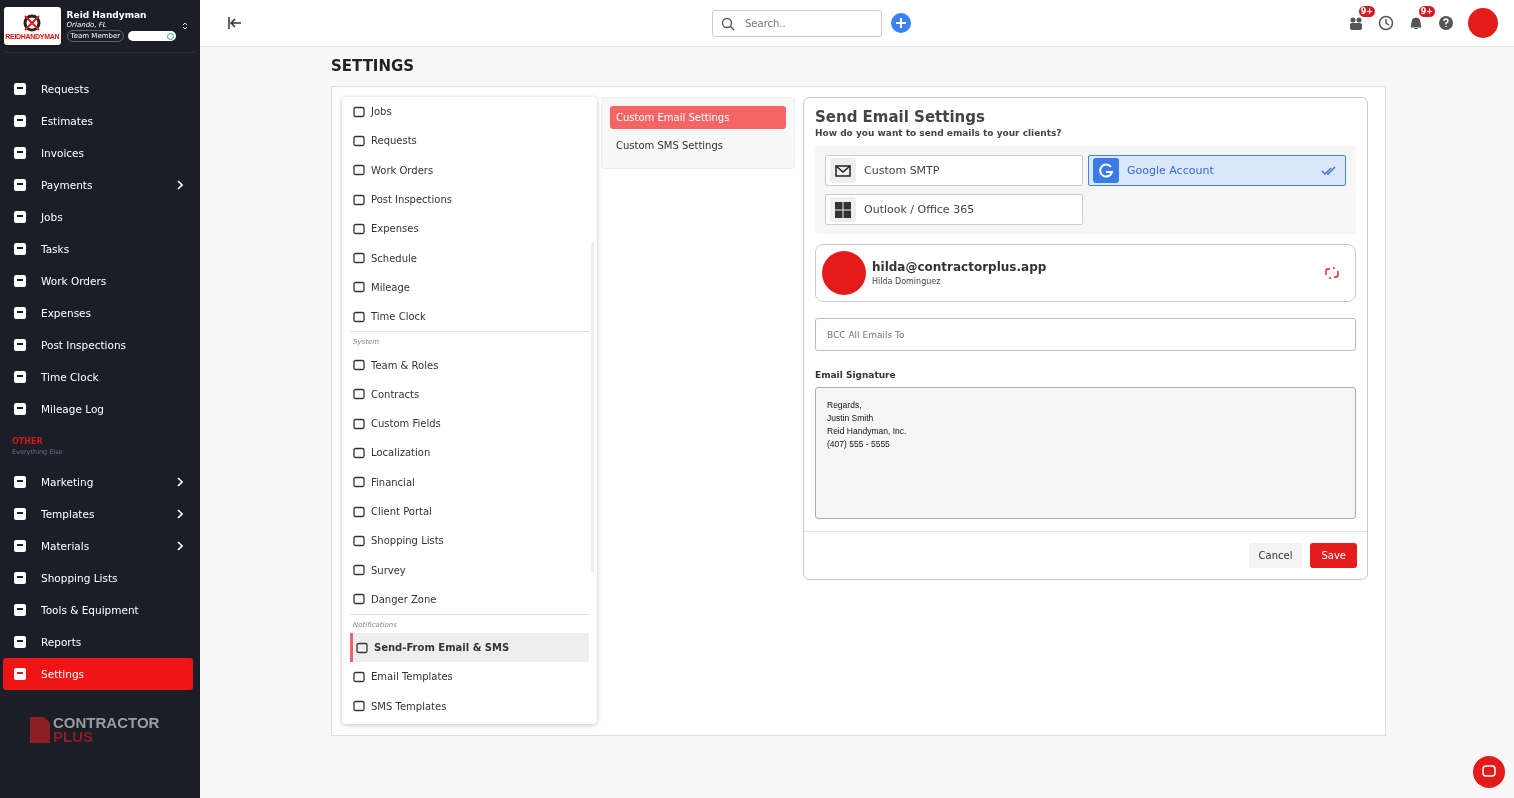 The height and width of the screenshot is (798, 1514). I want to click on settings-menu-item: Work Orders, so click(467, 170).